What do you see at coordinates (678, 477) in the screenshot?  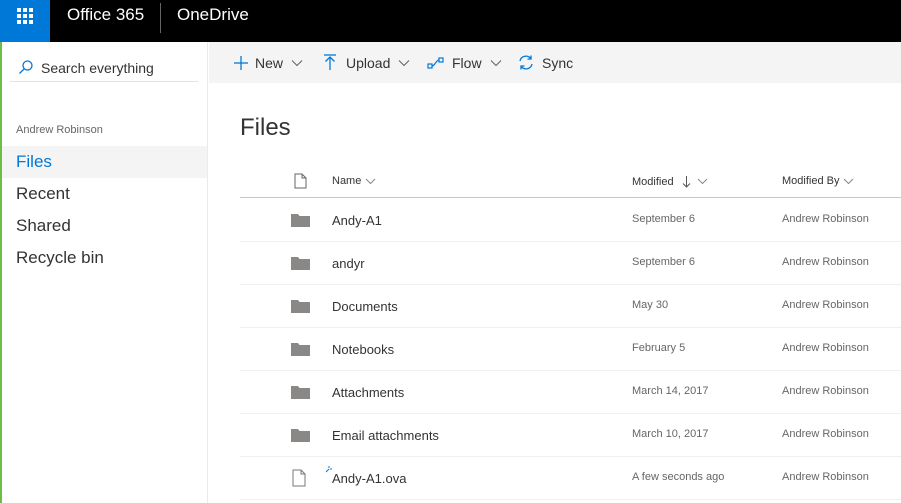 I see `file-modified: A few seconds ago` at bounding box center [678, 477].